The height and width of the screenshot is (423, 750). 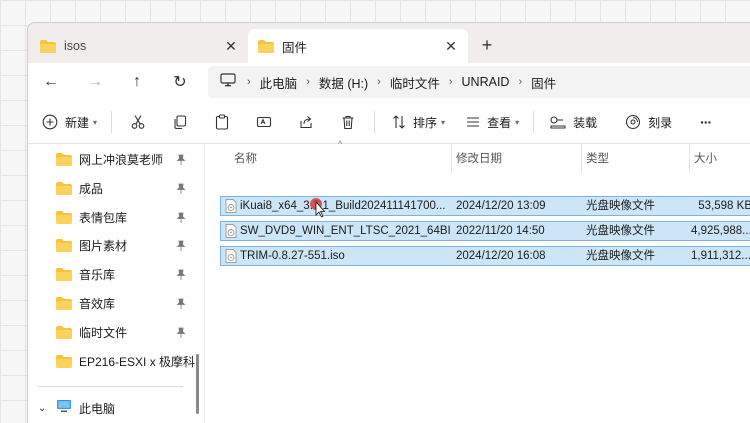 I want to click on paste-button, so click(x=222, y=122).